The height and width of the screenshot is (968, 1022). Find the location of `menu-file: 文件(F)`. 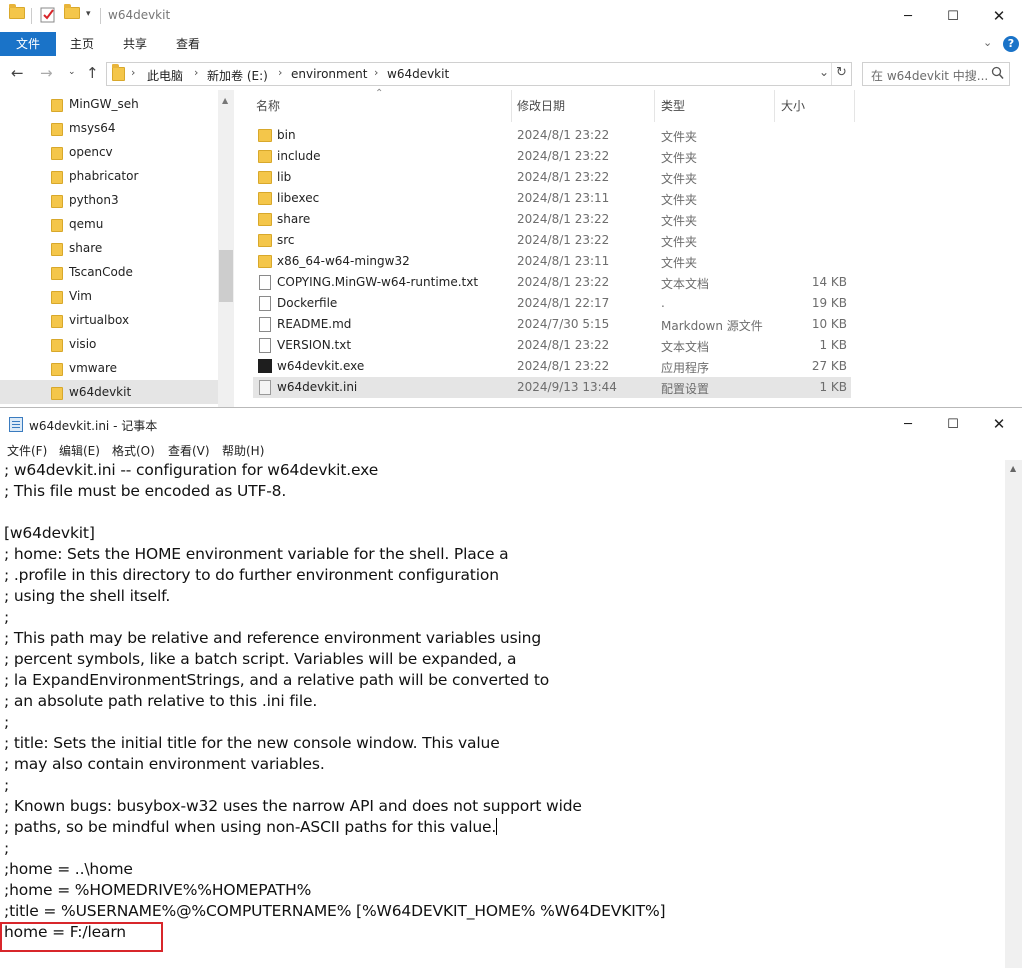

menu-file: 文件(F) is located at coordinates (27, 450).